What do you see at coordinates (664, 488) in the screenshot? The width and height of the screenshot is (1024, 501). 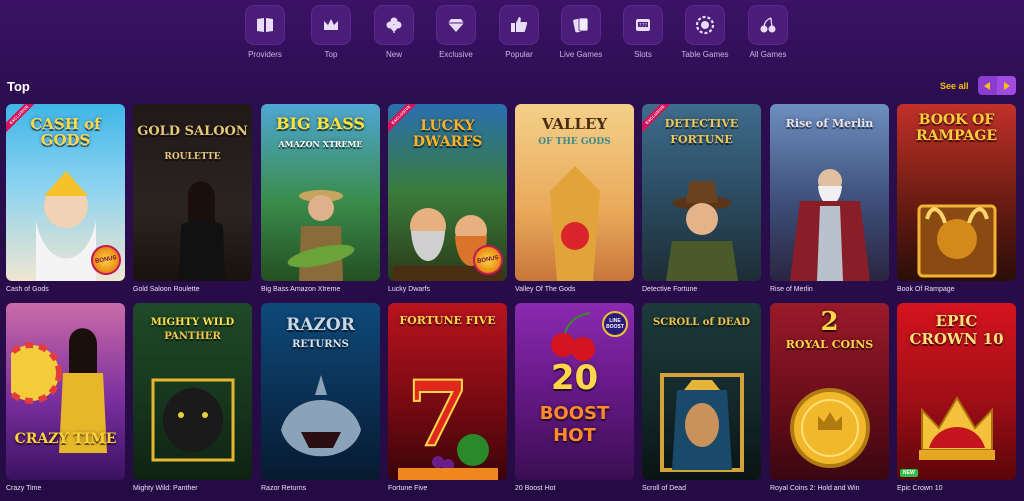 I see `game-name: Scroll of Dead` at bounding box center [664, 488].